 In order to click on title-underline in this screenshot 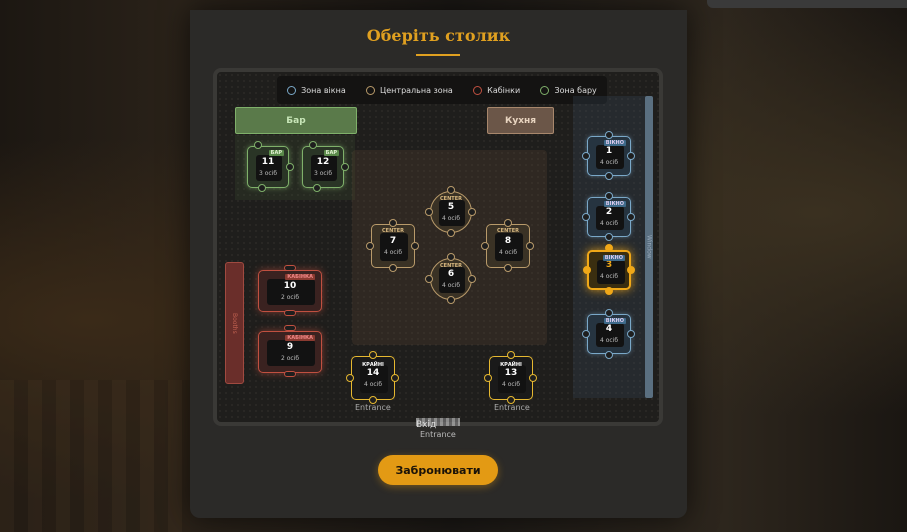, I will do `click(438, 55)`.